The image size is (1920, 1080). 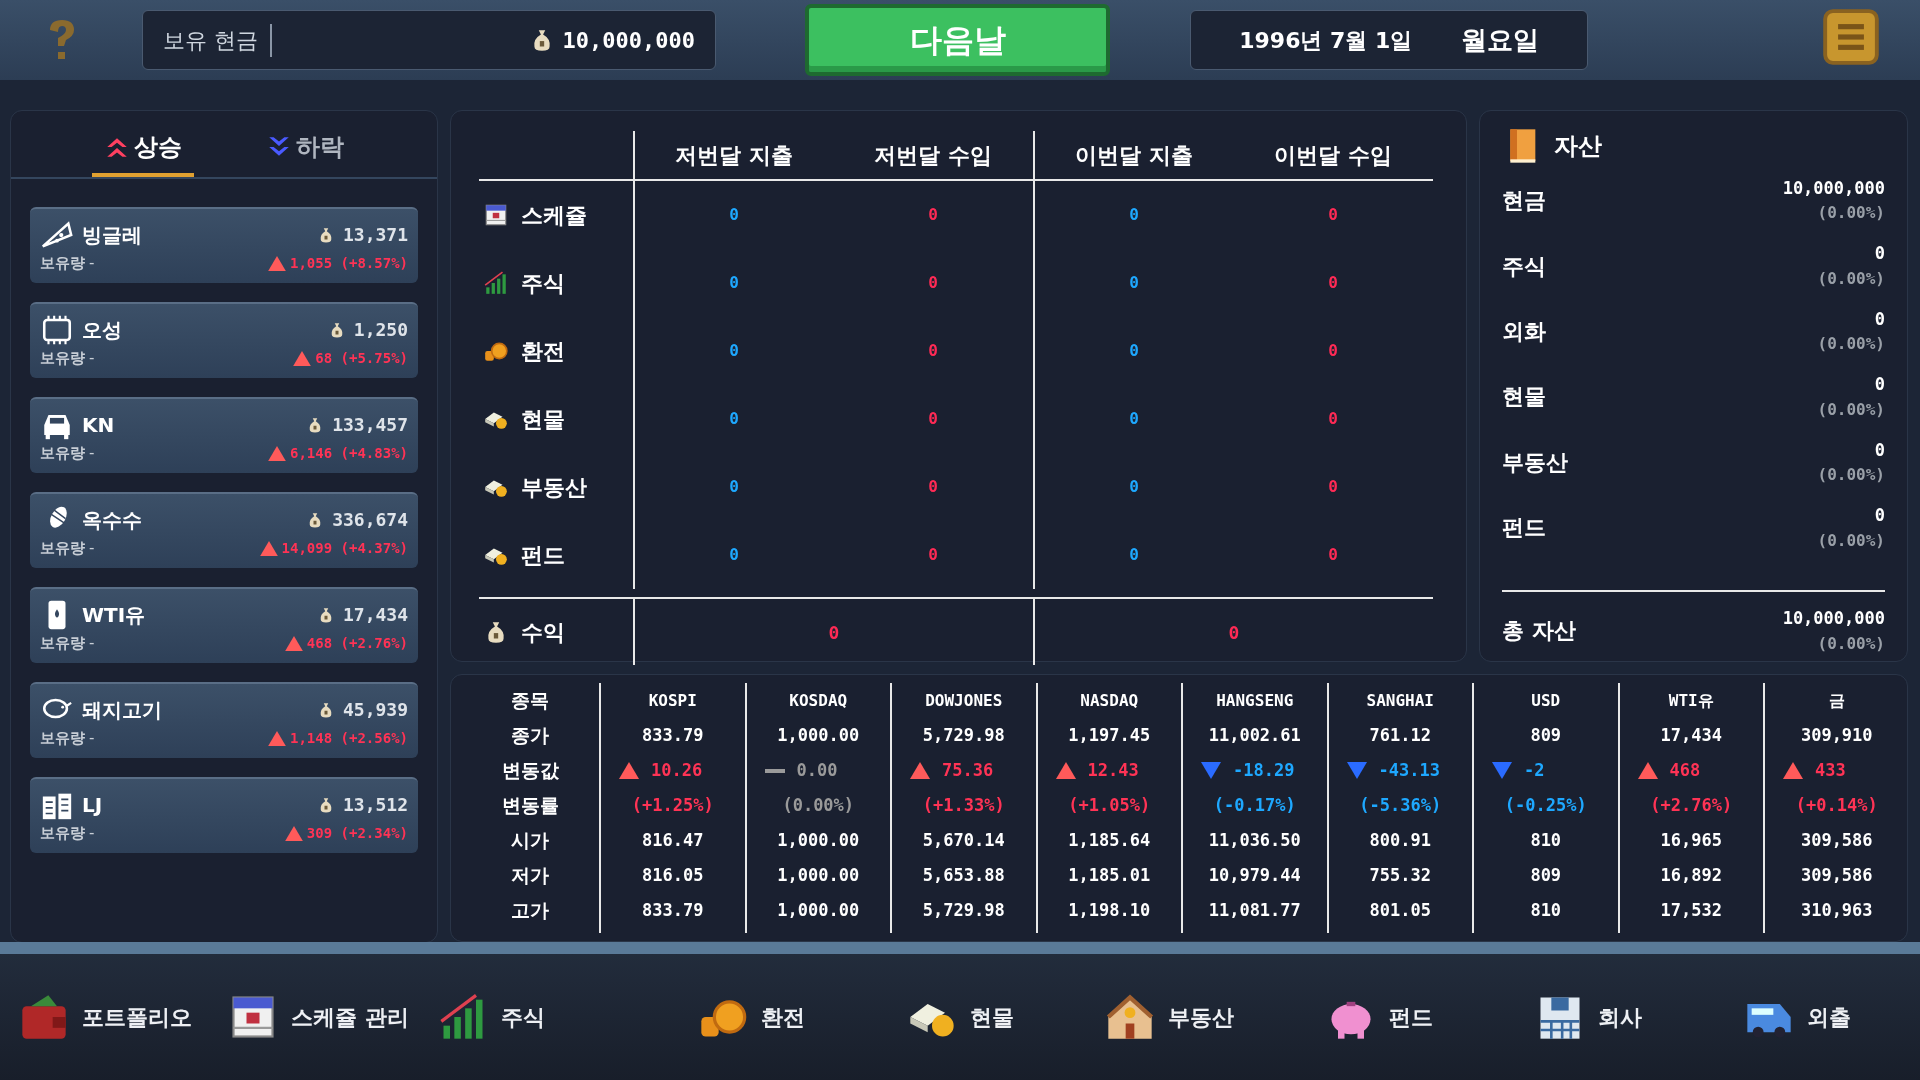 I want to click on change-rate: (-0.25%), so click(x=1545, y=805).